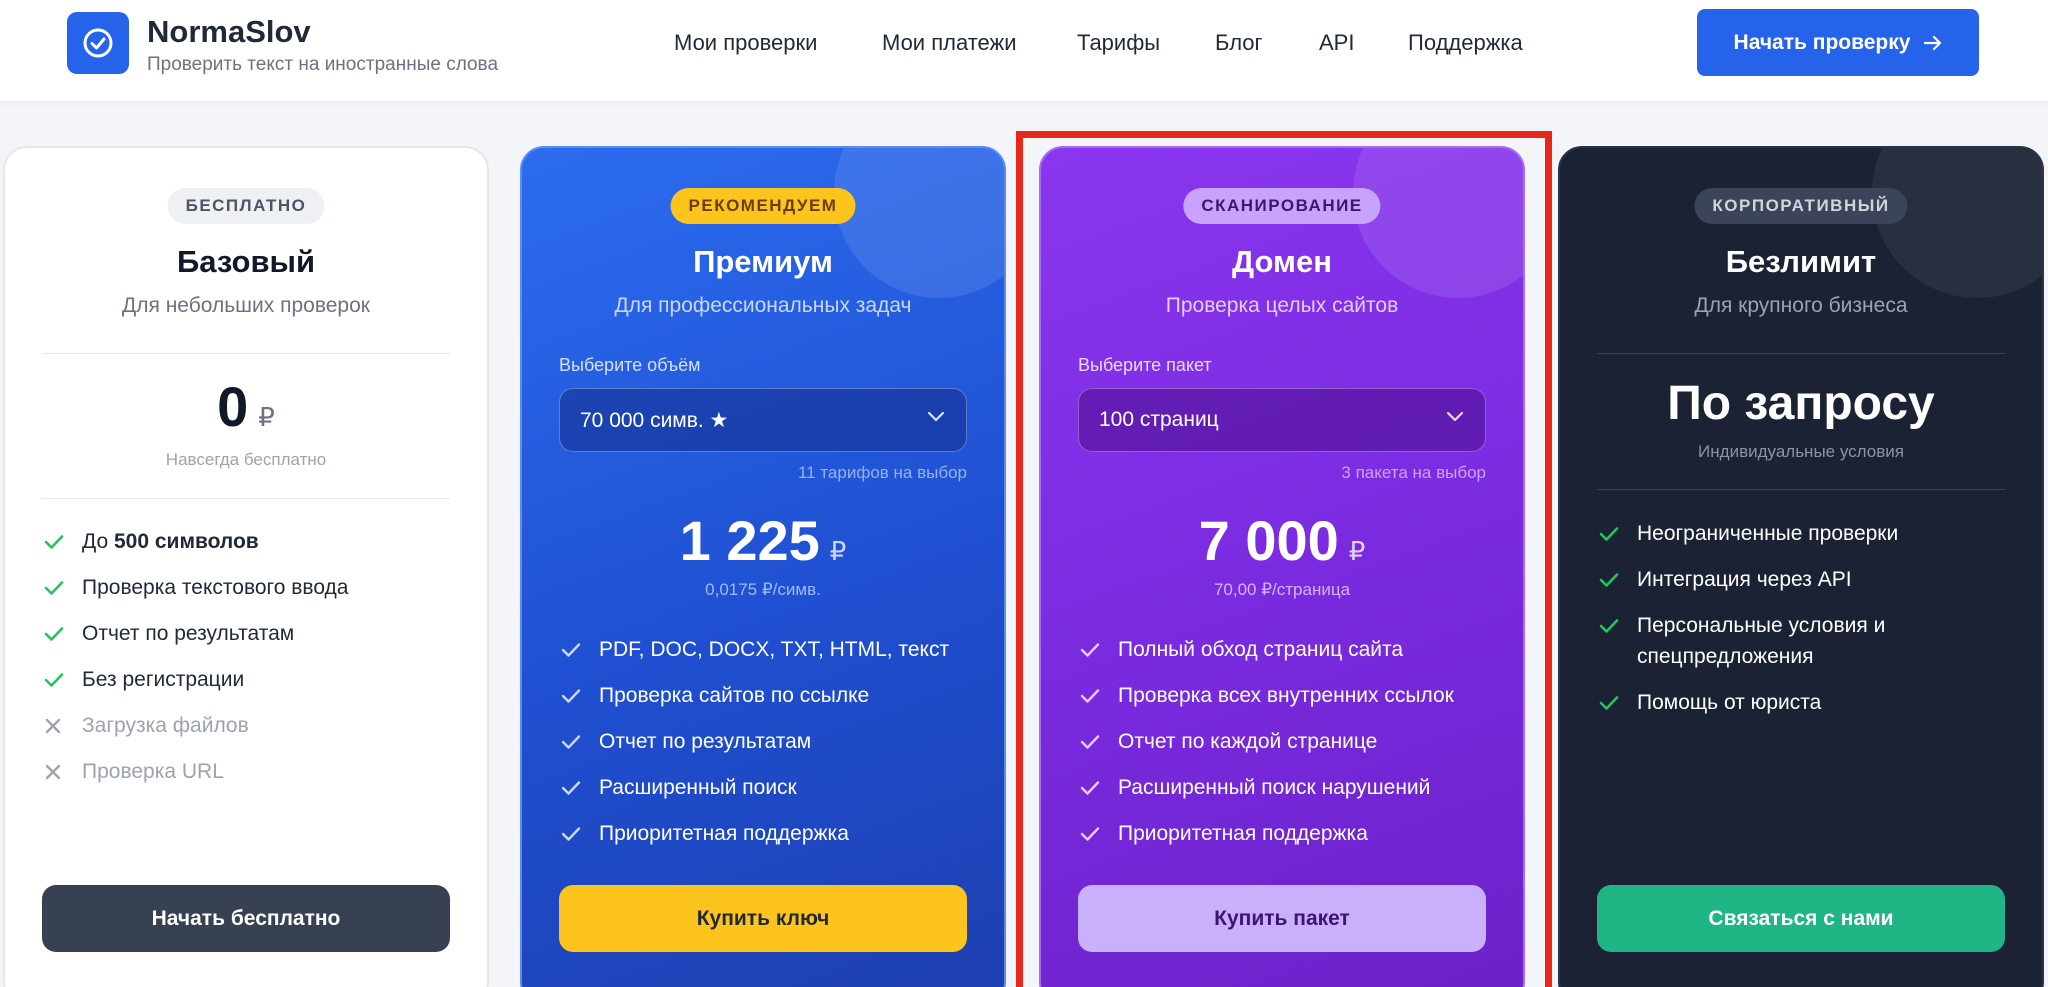  I want to click on nav-api: API, so click(1336, 43).